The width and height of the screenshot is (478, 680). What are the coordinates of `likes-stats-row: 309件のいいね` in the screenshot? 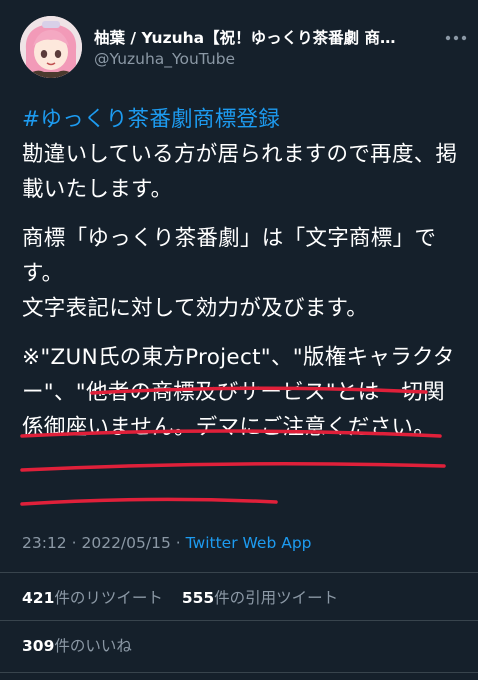 It's located at (84, 645).